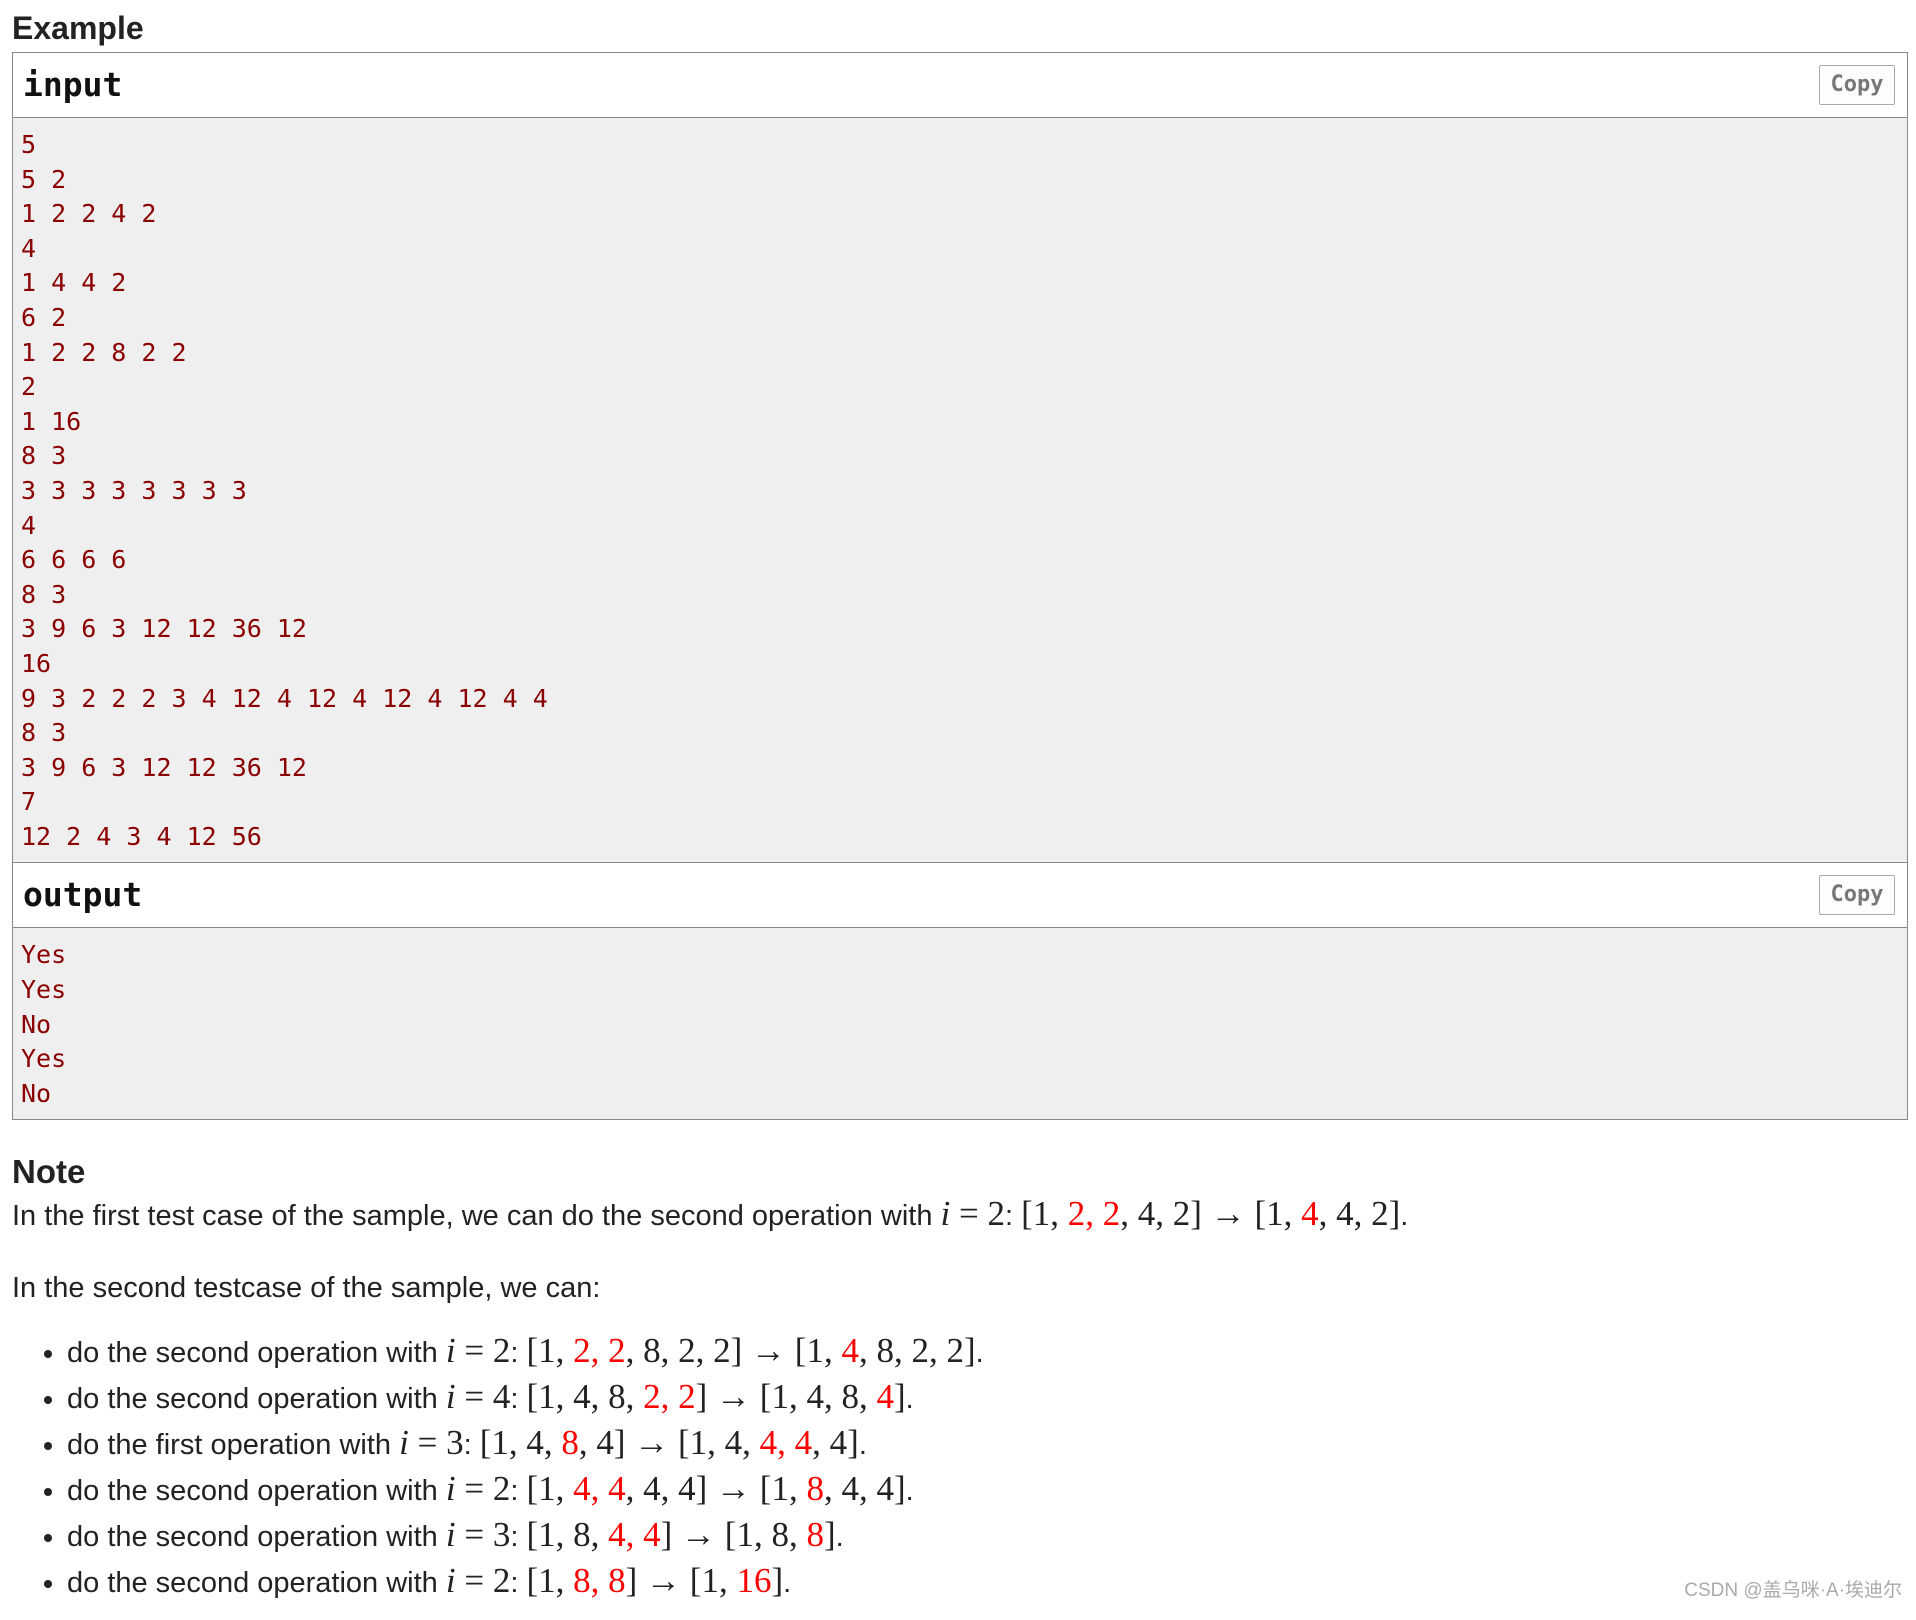 Image resolution: width=1916 pixels, height=1620 pixels. Describe the element at coordinates (1857, 895) in the screenshot. I see `copy-output-button: Copy` at that location.